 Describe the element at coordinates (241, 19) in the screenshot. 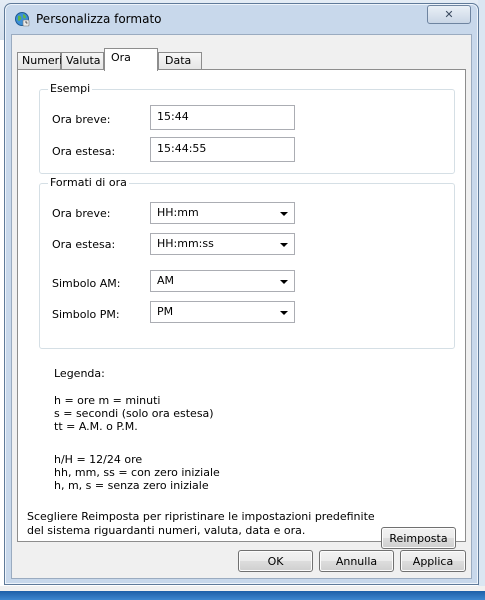

I see `title-bar: Personalizza formato ✕` at that location.